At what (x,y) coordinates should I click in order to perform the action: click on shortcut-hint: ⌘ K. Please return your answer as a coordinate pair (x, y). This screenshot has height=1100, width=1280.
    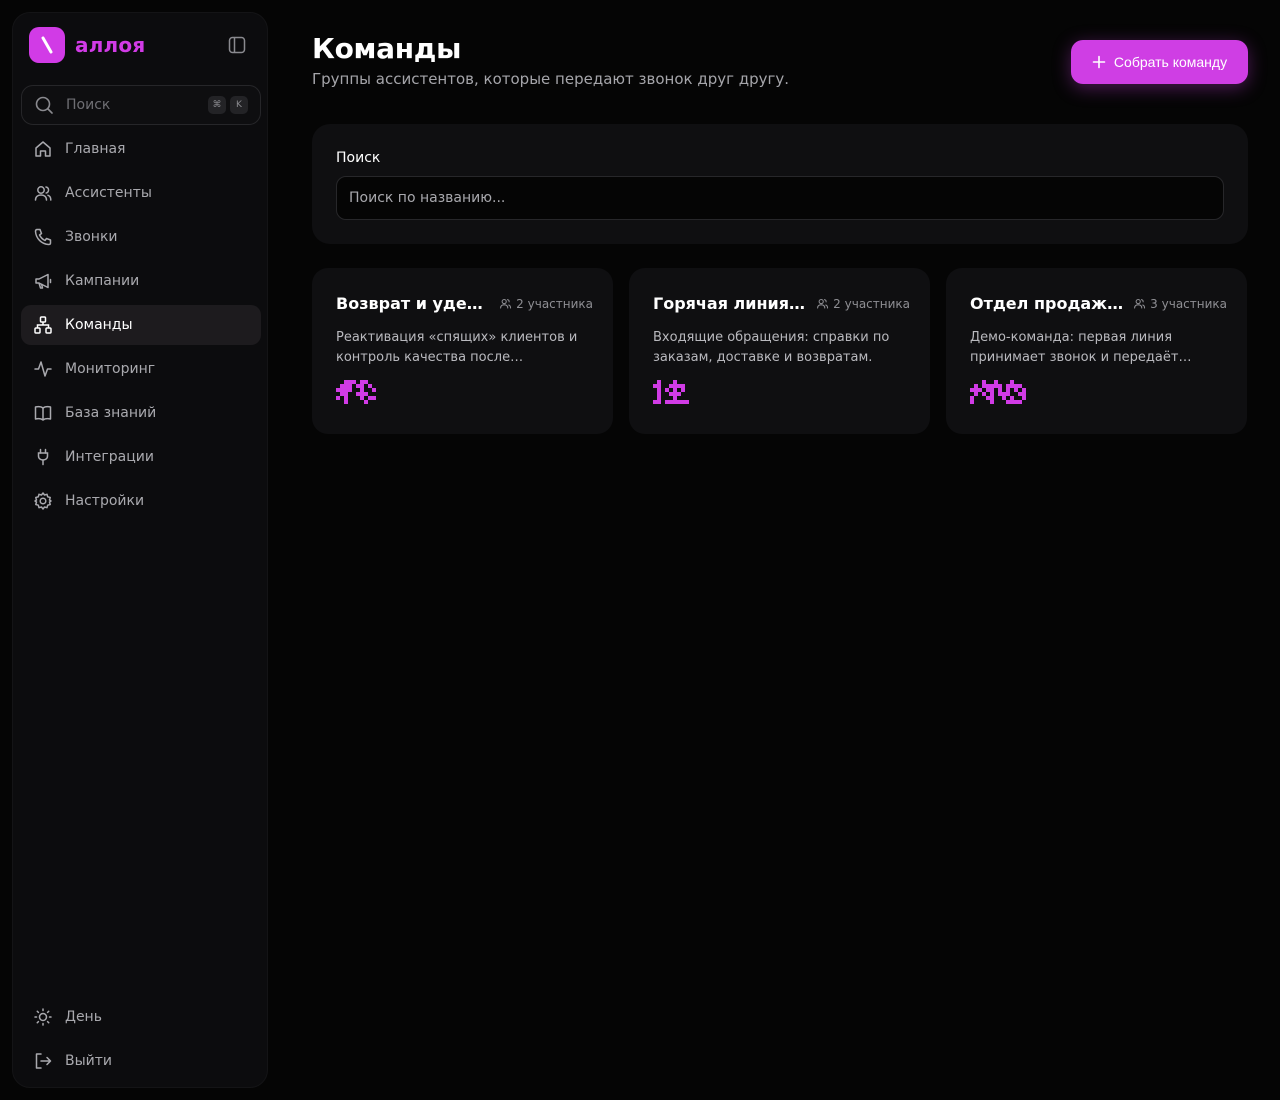
    Looking at the image, I should click on (228, 105).